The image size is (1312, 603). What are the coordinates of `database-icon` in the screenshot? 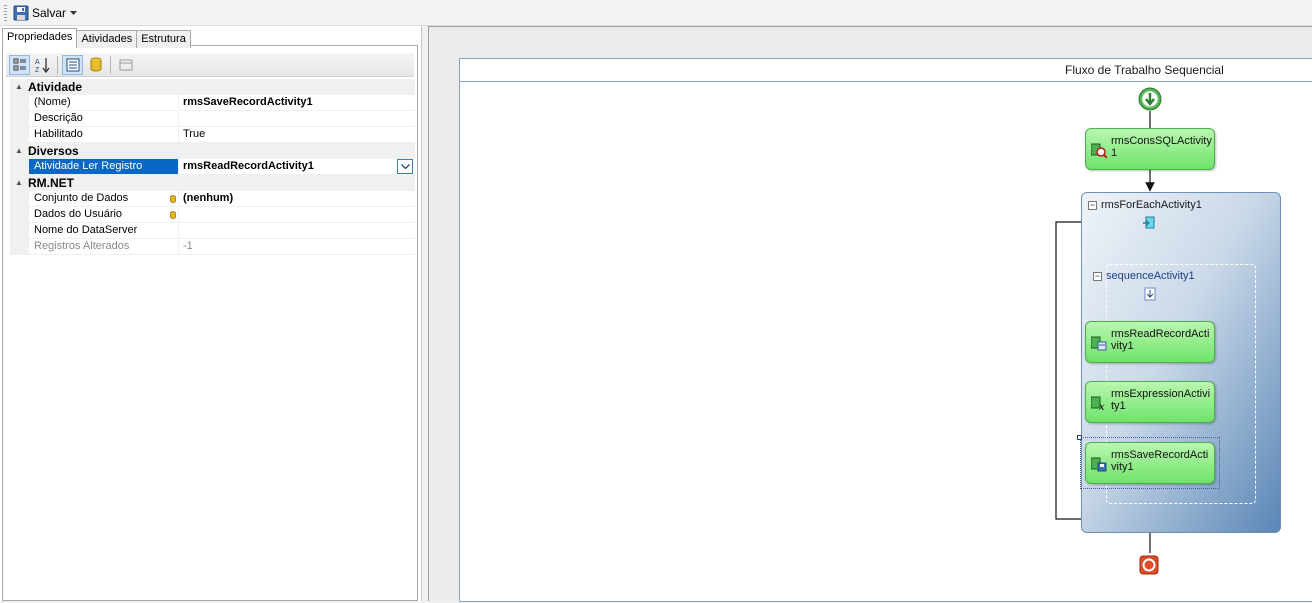 It's located at (95, 64).